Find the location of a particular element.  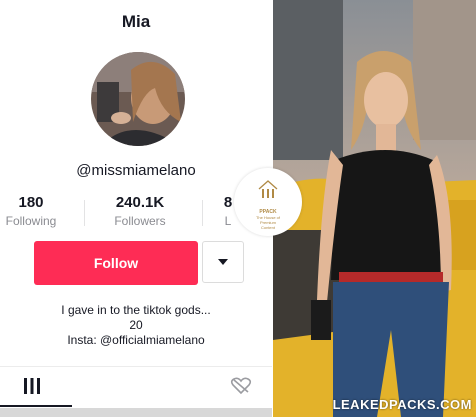

following-count: 180 is located at coordinates (31, 202).